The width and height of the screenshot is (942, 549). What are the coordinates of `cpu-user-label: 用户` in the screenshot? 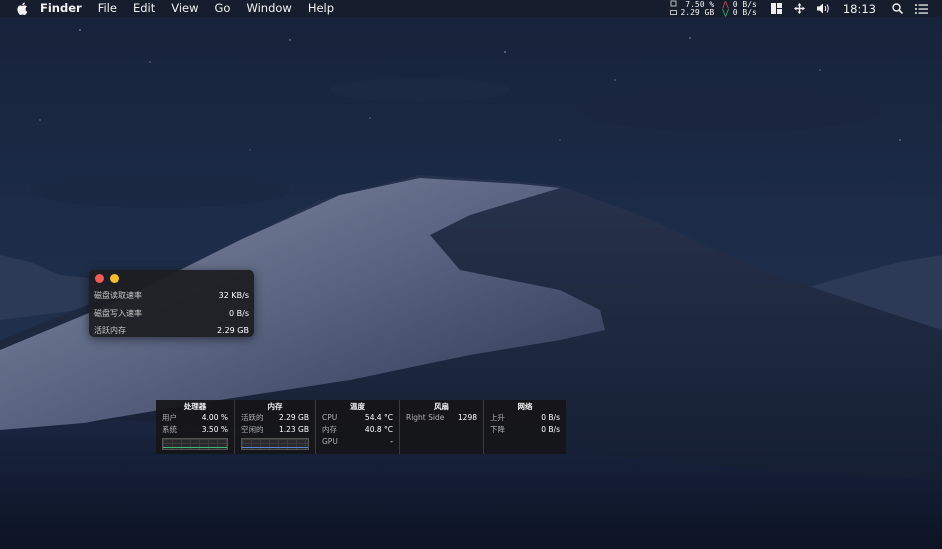 It's located at (169, 417).